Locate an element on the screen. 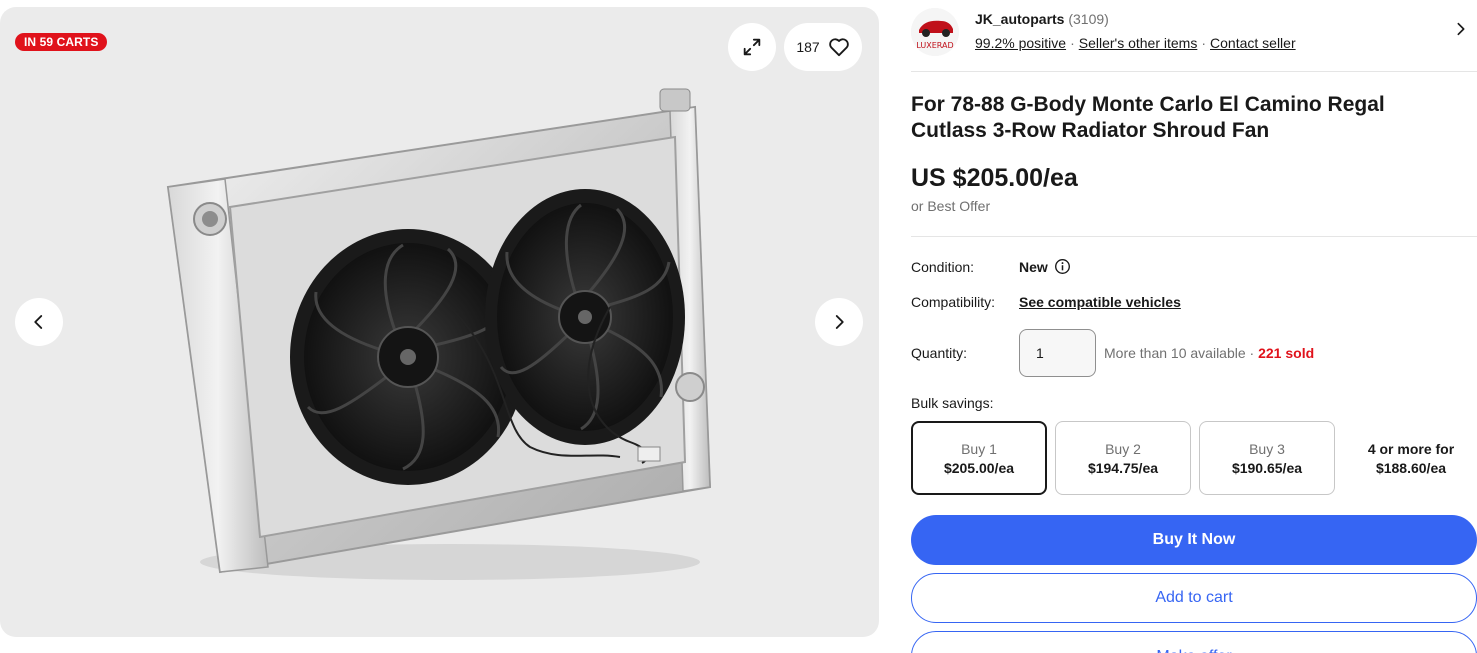  bulk-option-qty: Buy 3 is located at coordinates (1267, 448).